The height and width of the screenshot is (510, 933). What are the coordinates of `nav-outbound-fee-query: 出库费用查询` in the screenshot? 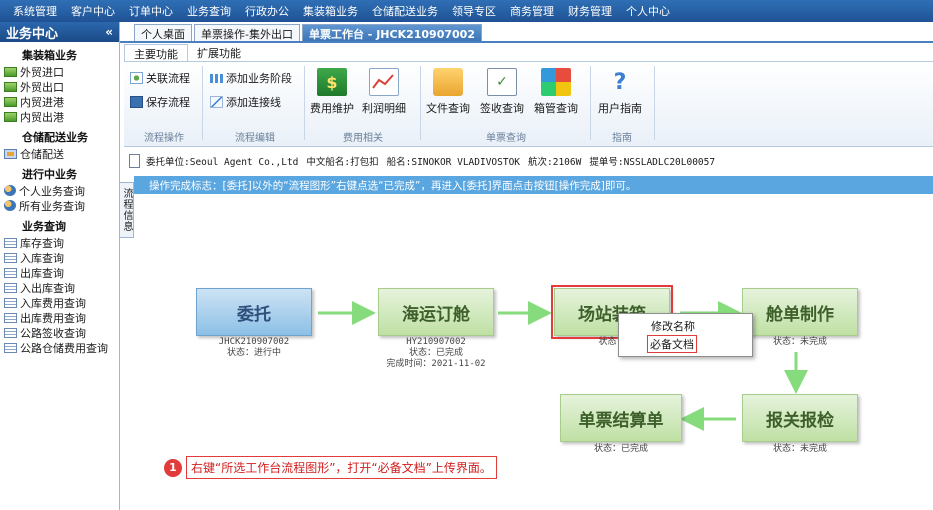 It's located at (59, 317).